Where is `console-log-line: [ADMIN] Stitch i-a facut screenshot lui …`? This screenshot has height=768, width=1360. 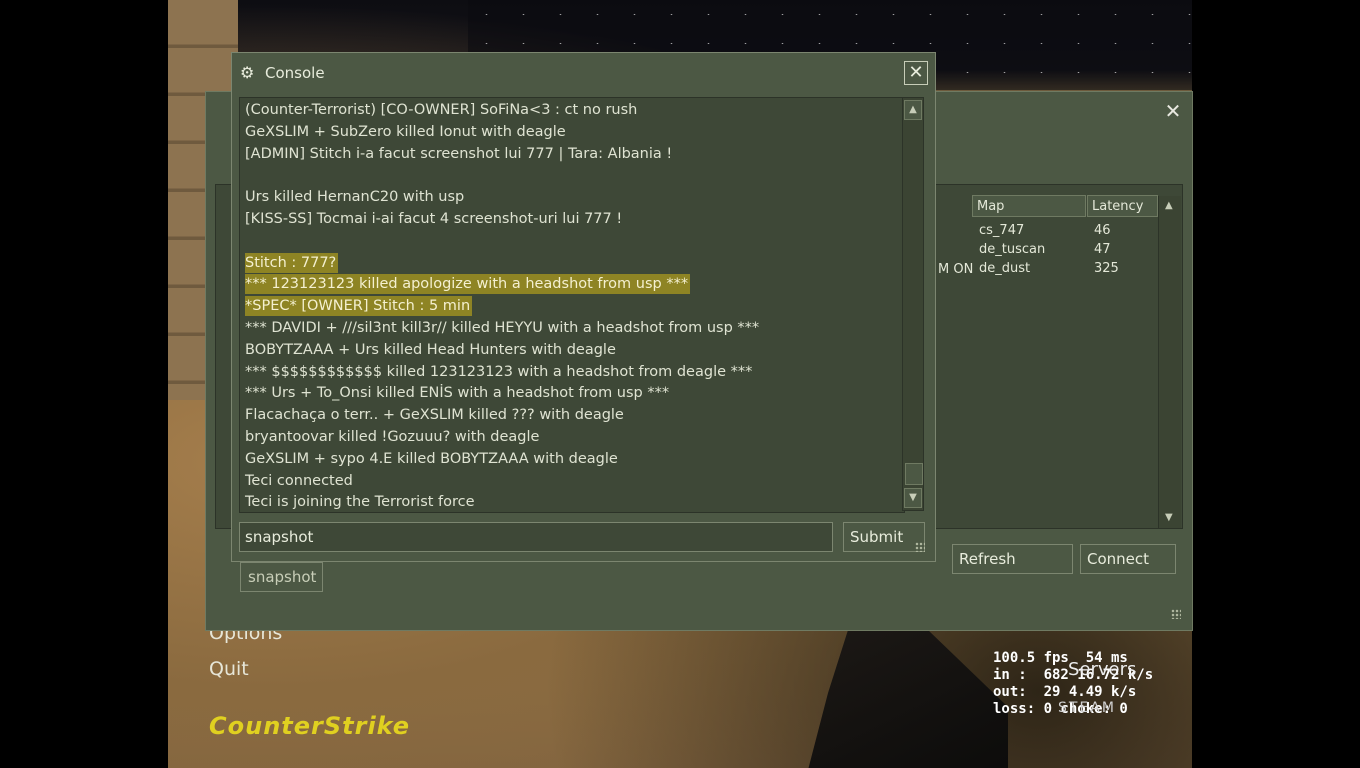
console-log-line: [ADMIN] Stitch i-a facut screenshot lui … is located at coordinates (459, 153).